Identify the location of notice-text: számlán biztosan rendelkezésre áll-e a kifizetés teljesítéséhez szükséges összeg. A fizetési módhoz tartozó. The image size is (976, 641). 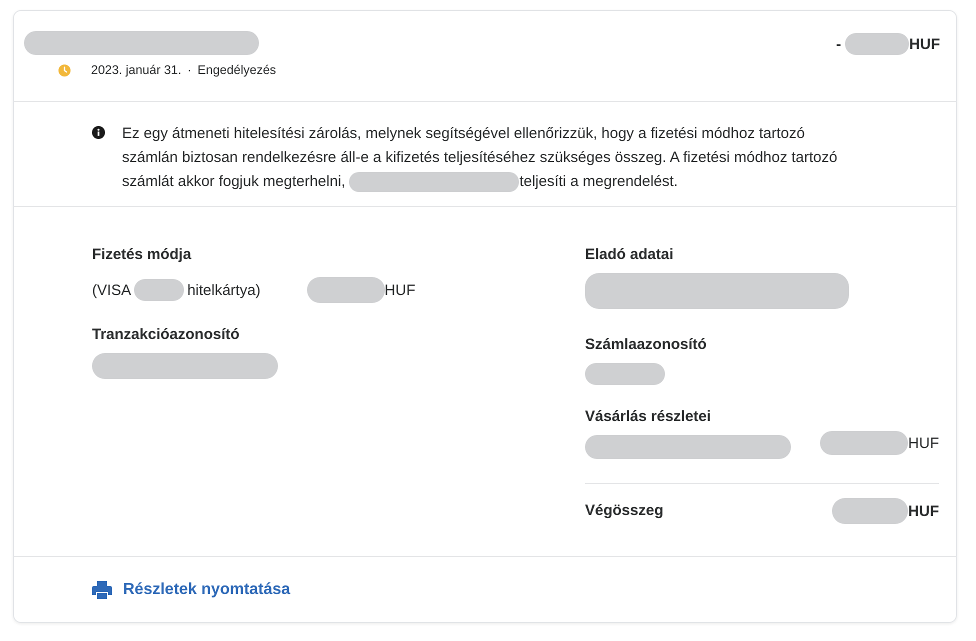
(480, 158).